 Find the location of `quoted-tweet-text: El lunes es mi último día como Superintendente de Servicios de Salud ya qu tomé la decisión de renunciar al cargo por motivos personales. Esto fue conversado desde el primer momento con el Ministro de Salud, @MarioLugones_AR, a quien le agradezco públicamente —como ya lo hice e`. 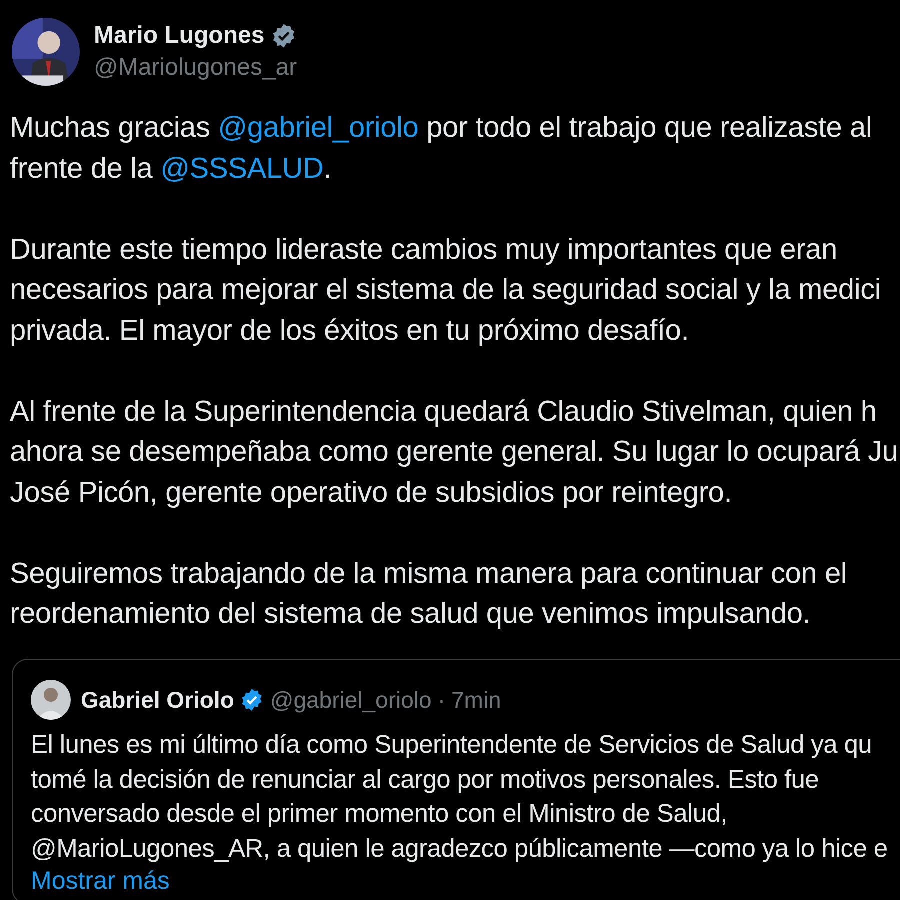

quoted-tweet-text: El lunes es mi último día como Superintendente de Servicios de Salud ya qu tomé la decisión de renunciar al cargo por motivos personales. Esto fue conversado desde el primer momento con el Ministro de Salud, @MarioLugones_AR, a quien le agradezco públicamente —como ya lo hice e is located at coordinates (460, 797).